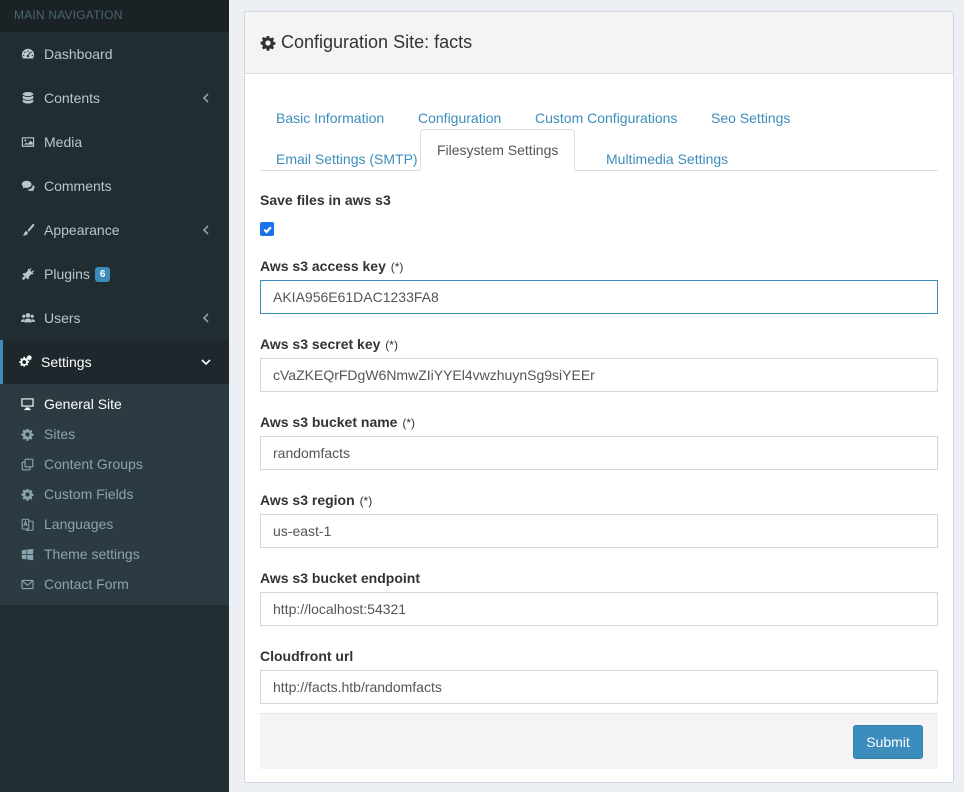 The width and height of the screenshot is (964, 792). Describe the element at coordinates (93, 464) in the screenshot. I see `submenu-item-label: Content Groups` at that location.